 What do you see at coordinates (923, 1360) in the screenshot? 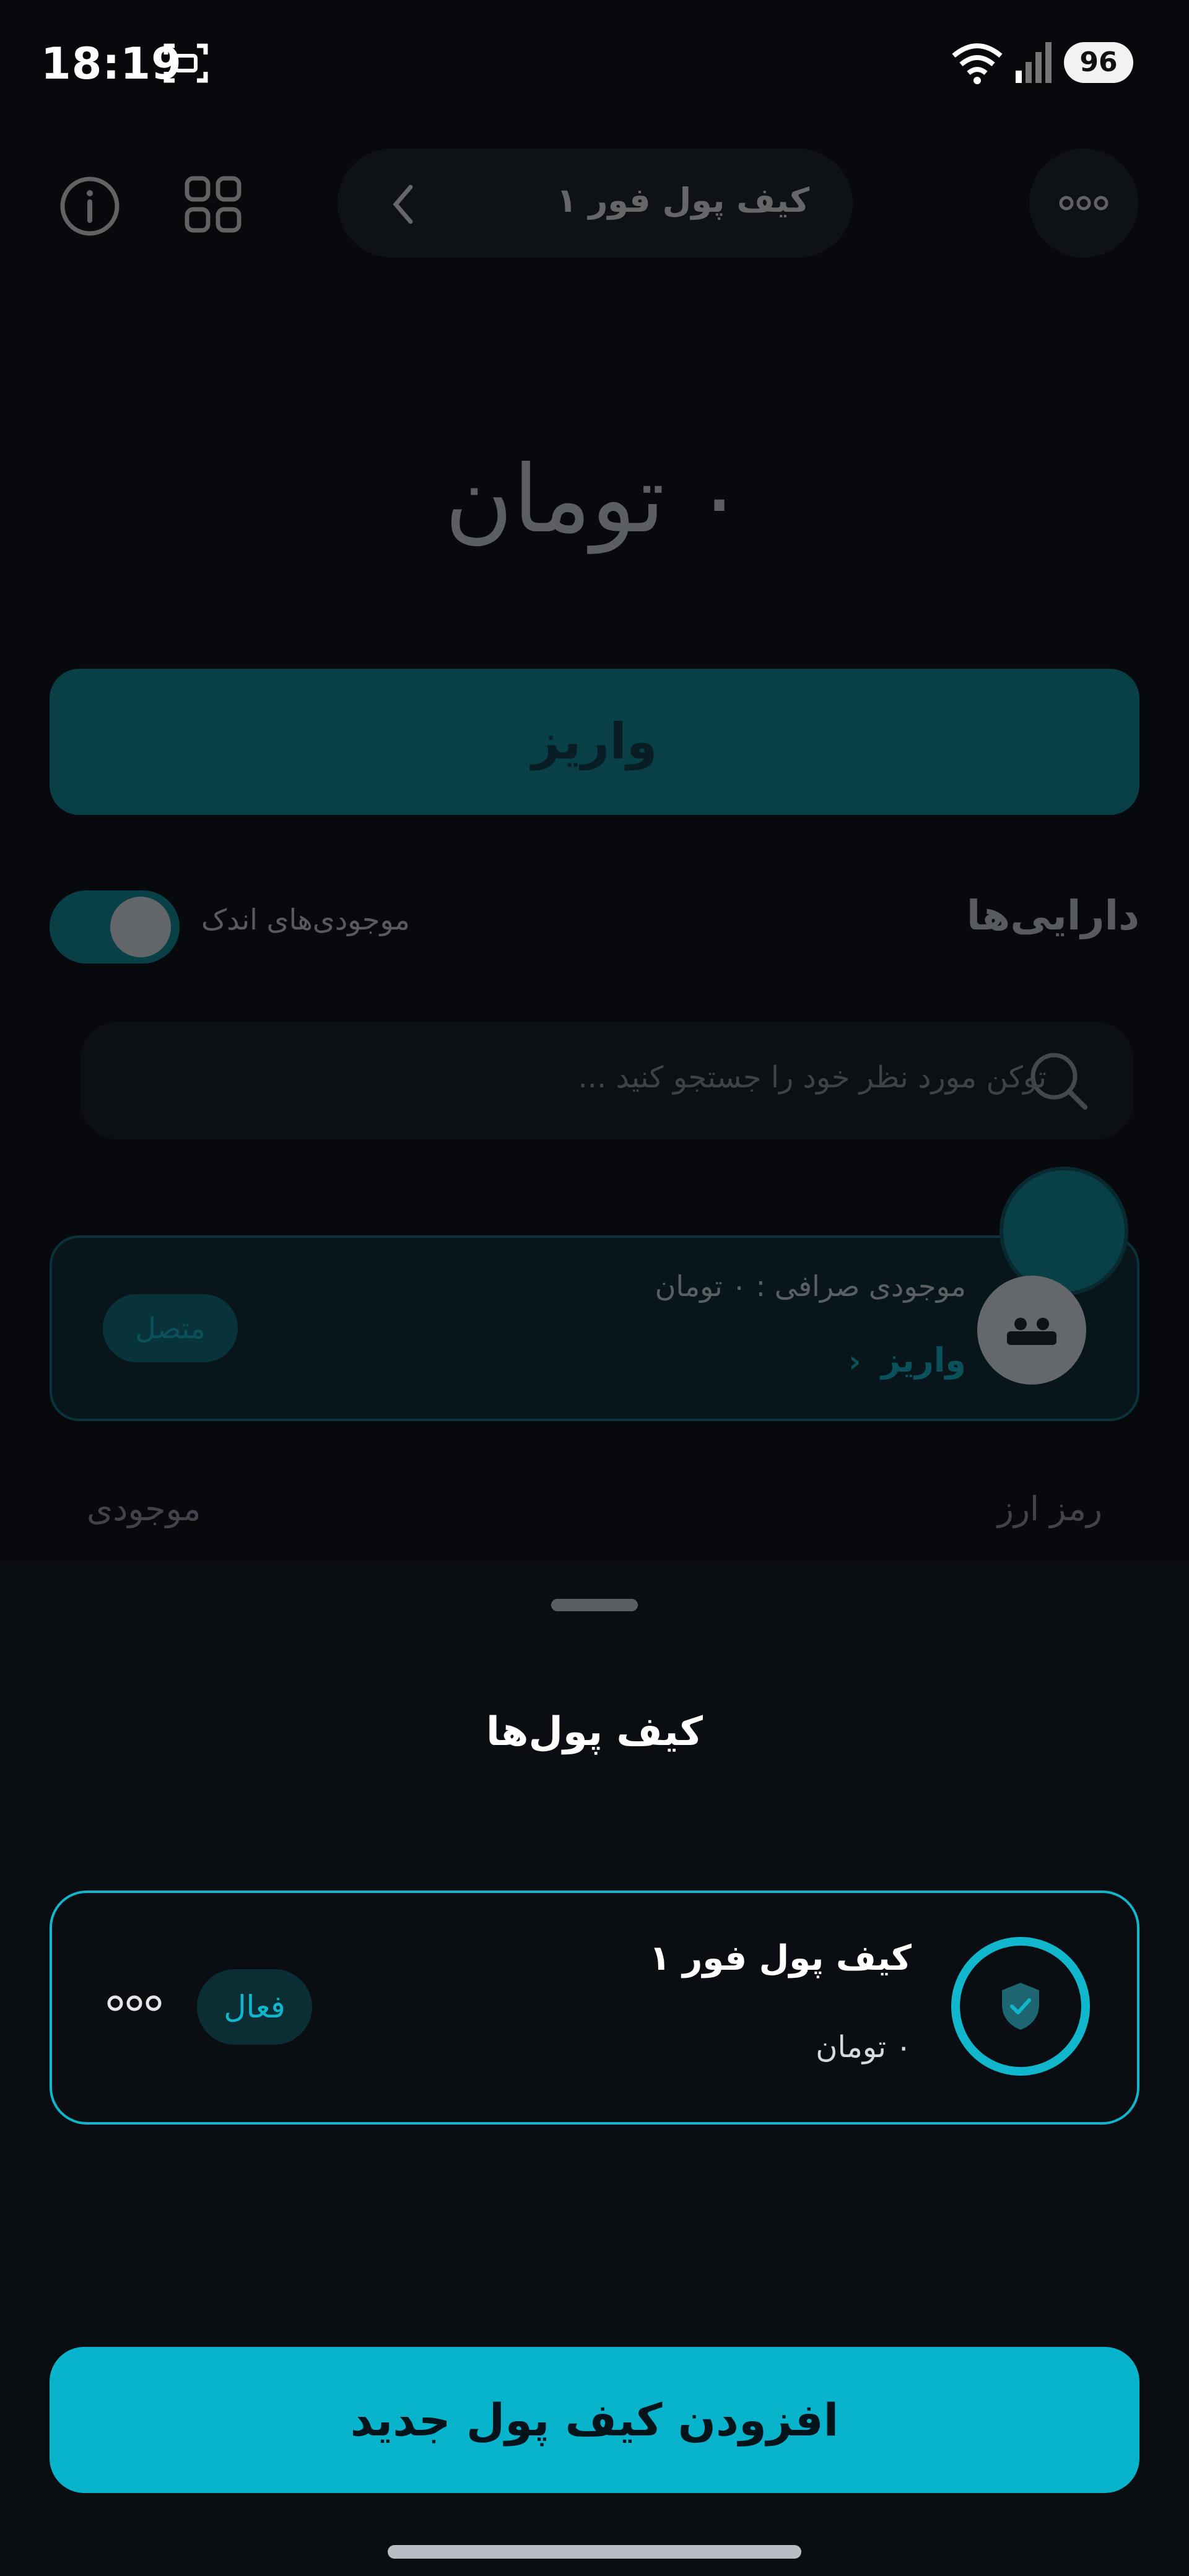
I see `exchange-deposit-label: واریز` at bounding box center [923, 1360].